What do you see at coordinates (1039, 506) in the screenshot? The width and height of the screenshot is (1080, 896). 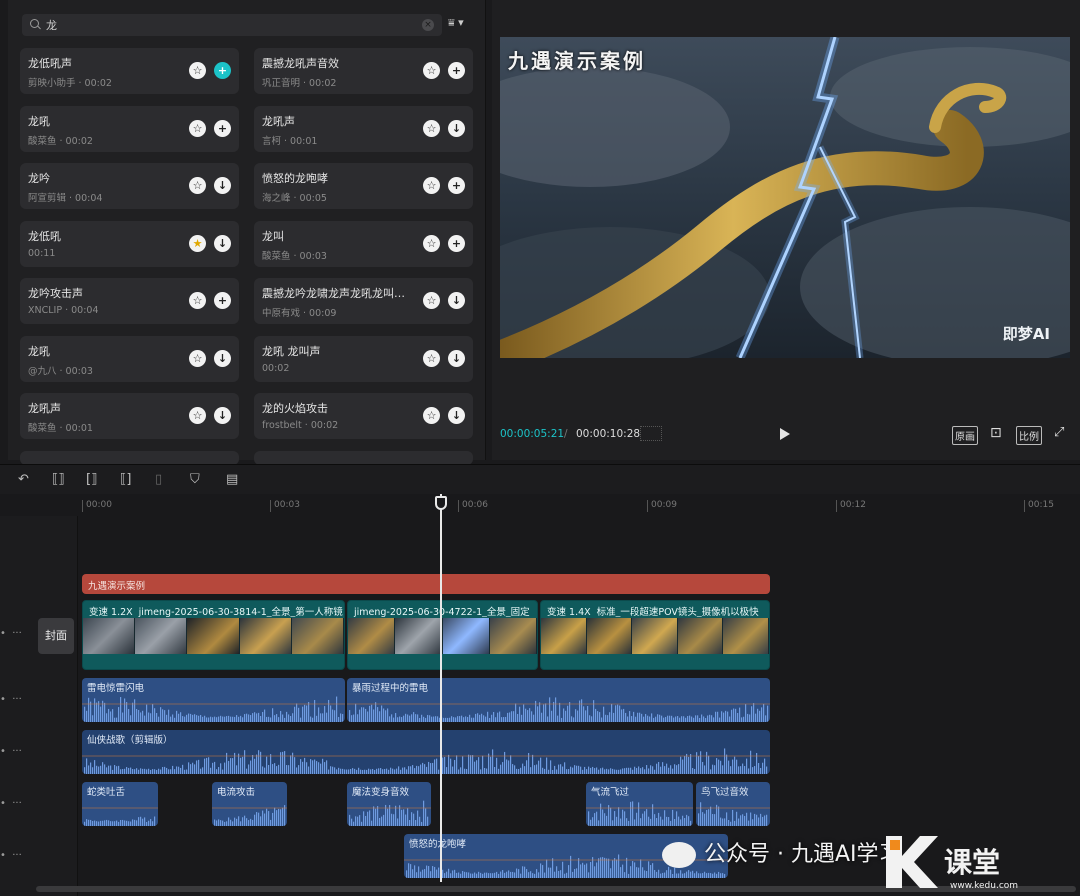 I see `ruler-tick: 00:15` at bounding box center [1039, 506].